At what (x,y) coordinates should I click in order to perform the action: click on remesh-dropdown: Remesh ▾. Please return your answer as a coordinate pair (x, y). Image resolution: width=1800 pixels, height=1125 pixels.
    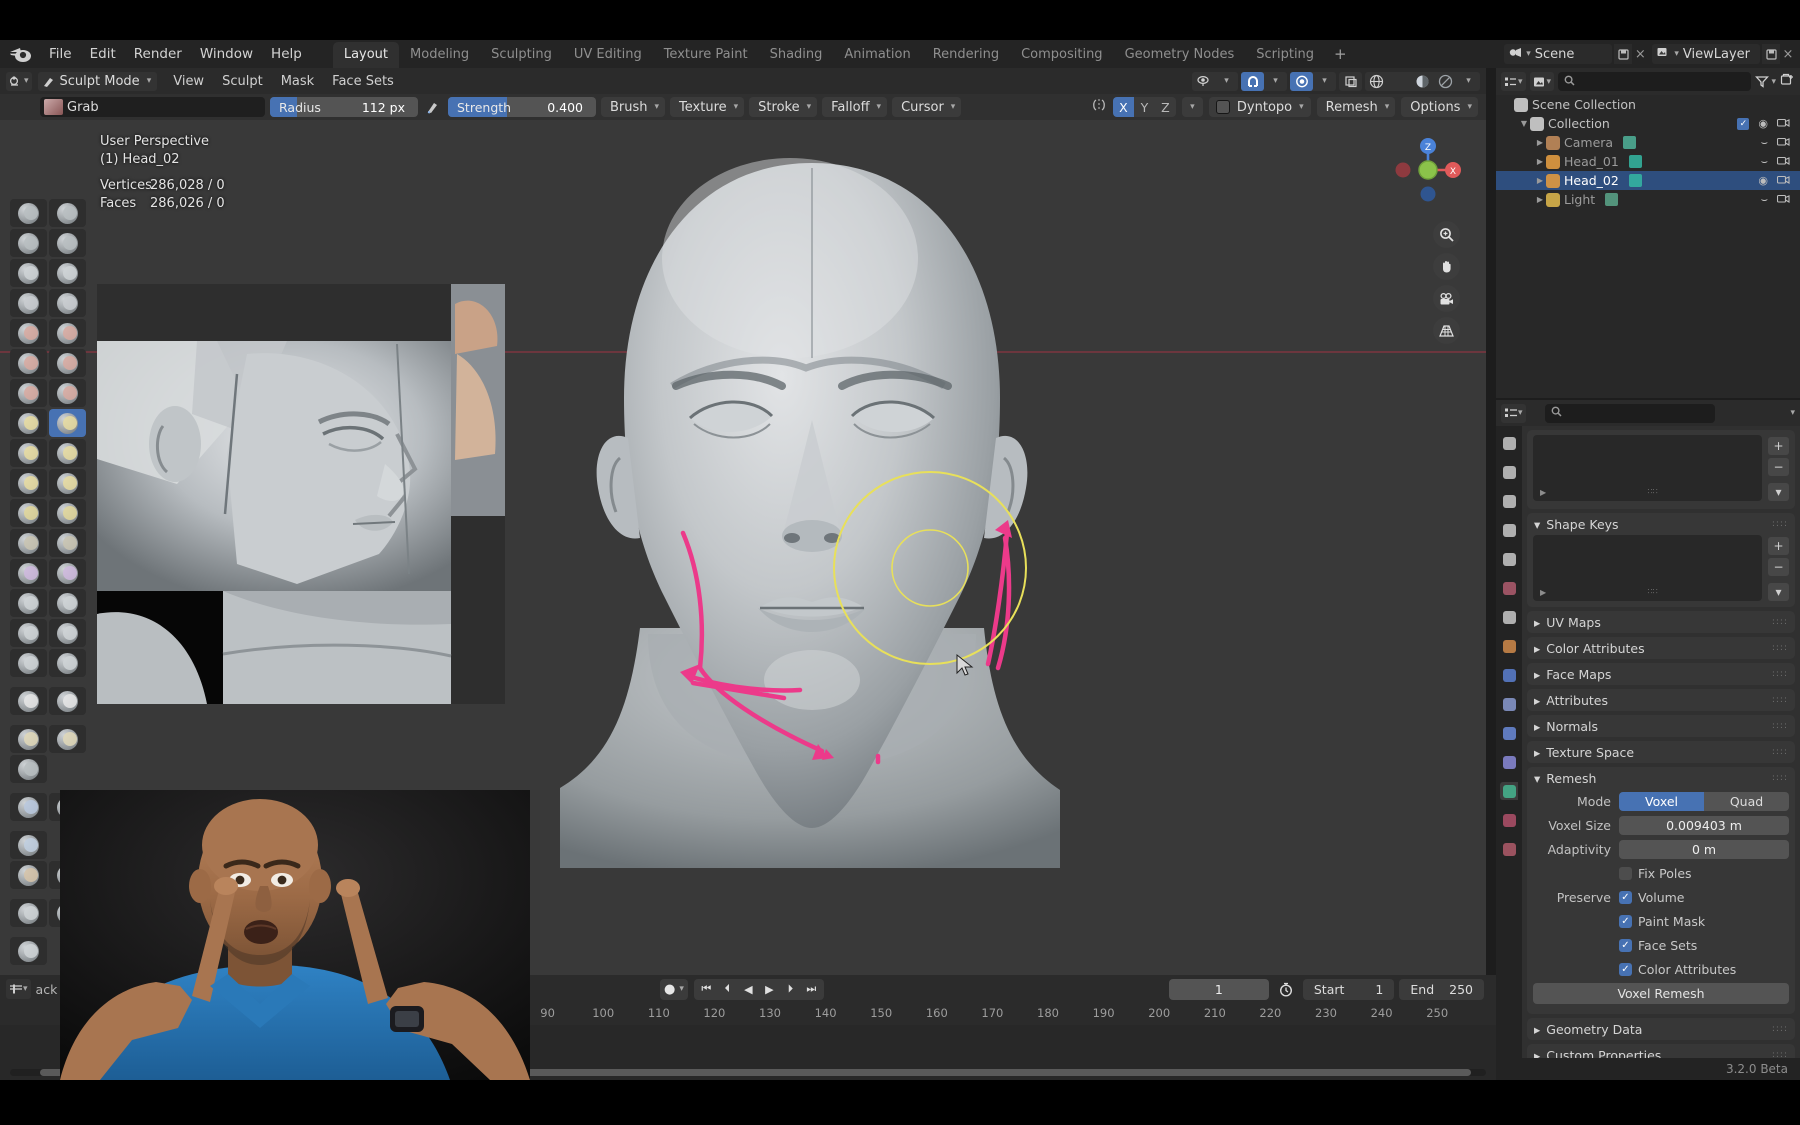
    Looking at the image, I should click on (1356, 107).